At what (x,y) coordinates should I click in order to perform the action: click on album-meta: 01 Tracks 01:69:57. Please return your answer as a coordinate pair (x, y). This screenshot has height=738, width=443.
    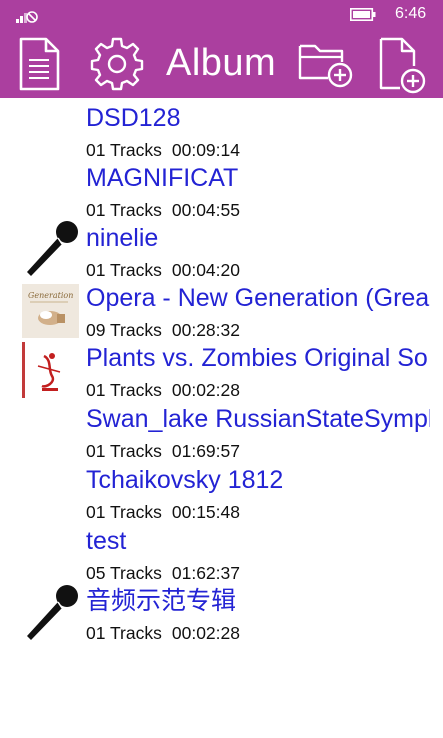
    Looking at the image, I should click on (163, 449).